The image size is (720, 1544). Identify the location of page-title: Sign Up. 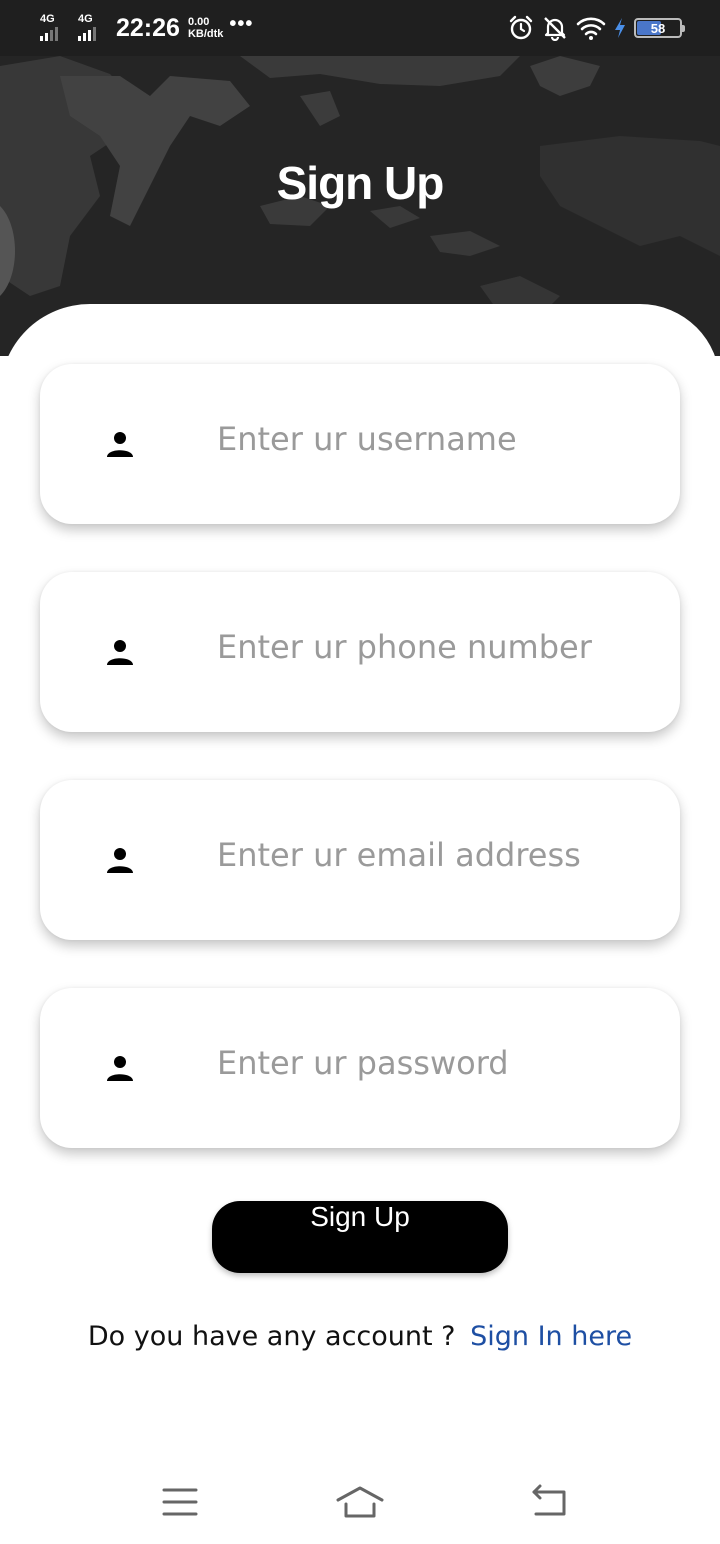
(360, 183).